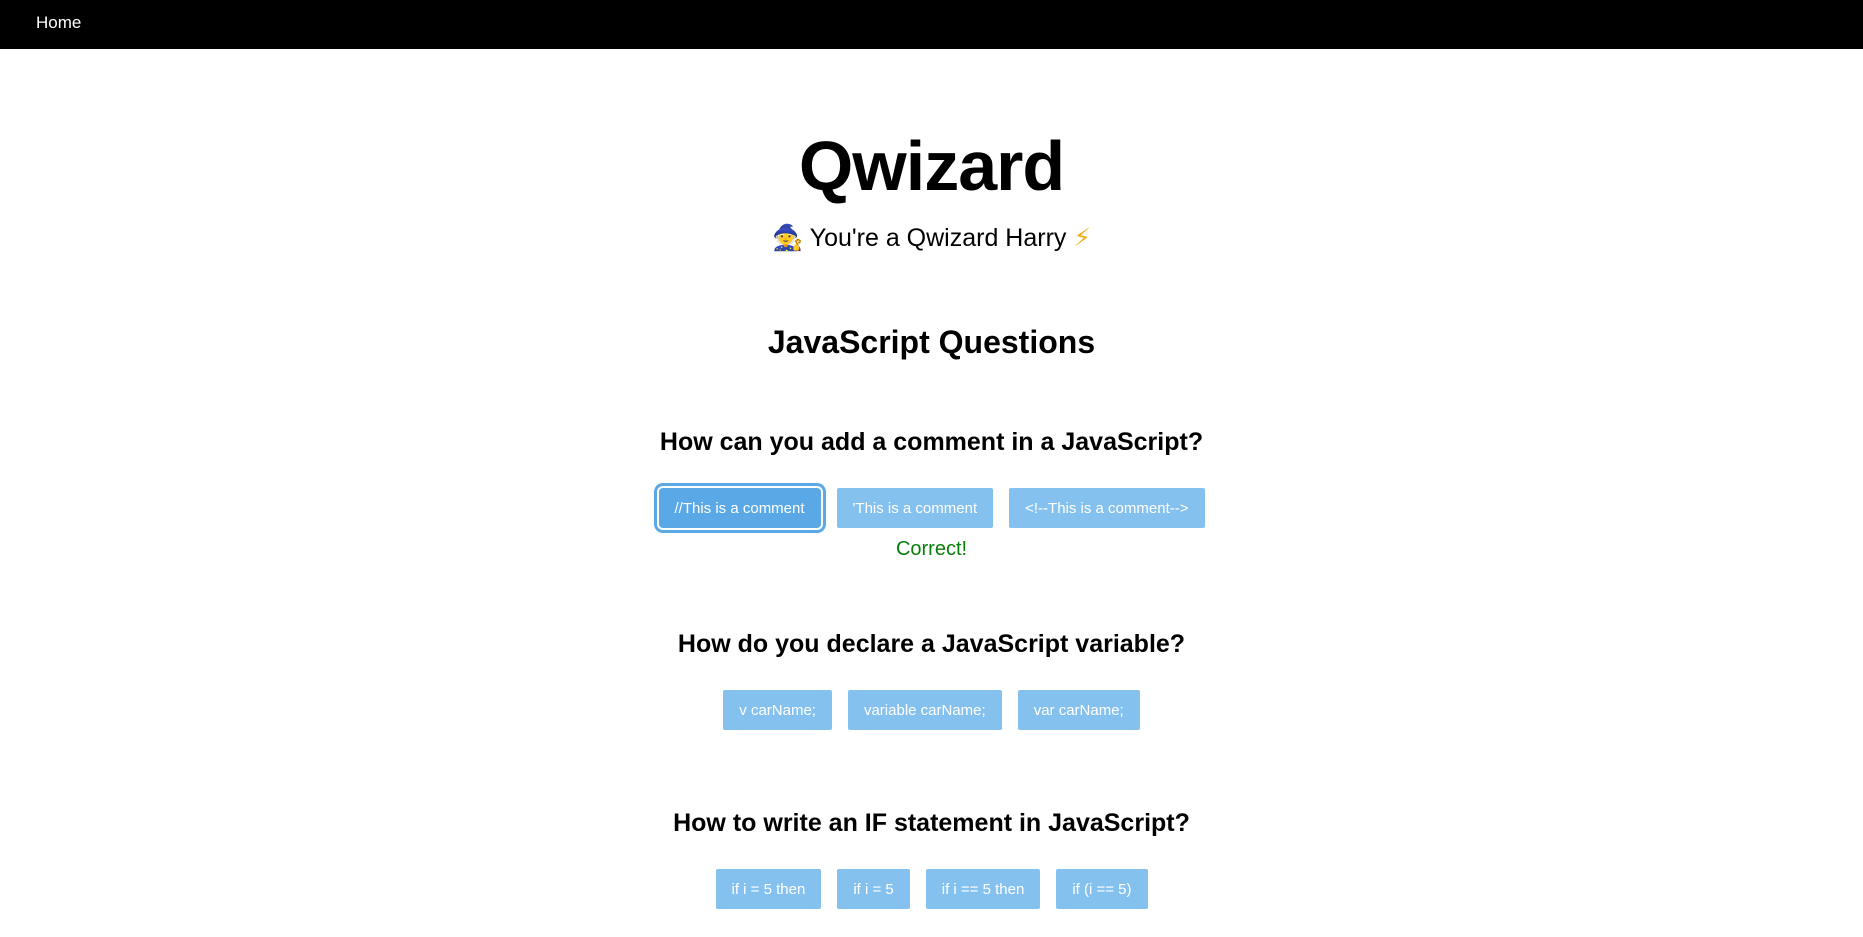  What do you see at coordinates (931, 24) in the screenshot?
I see `top-navbar: Home` at bounding box center [931, 24].